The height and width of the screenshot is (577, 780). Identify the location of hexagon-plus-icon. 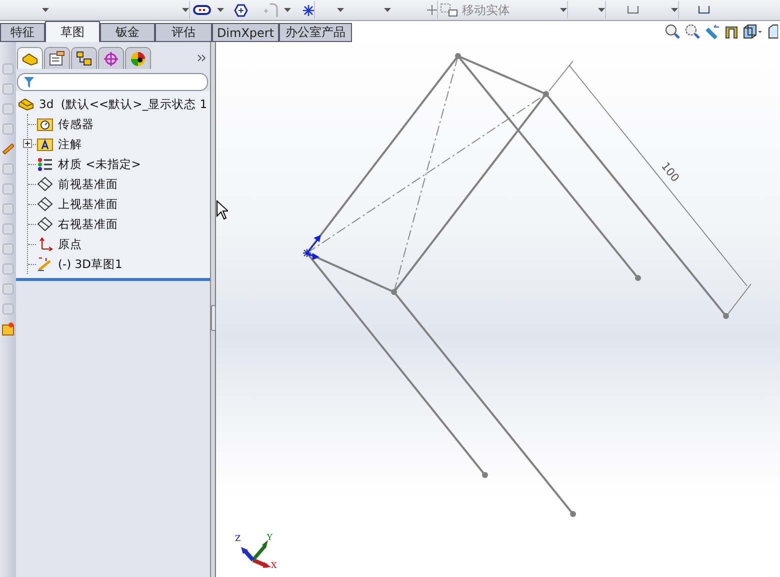
(241, 10).